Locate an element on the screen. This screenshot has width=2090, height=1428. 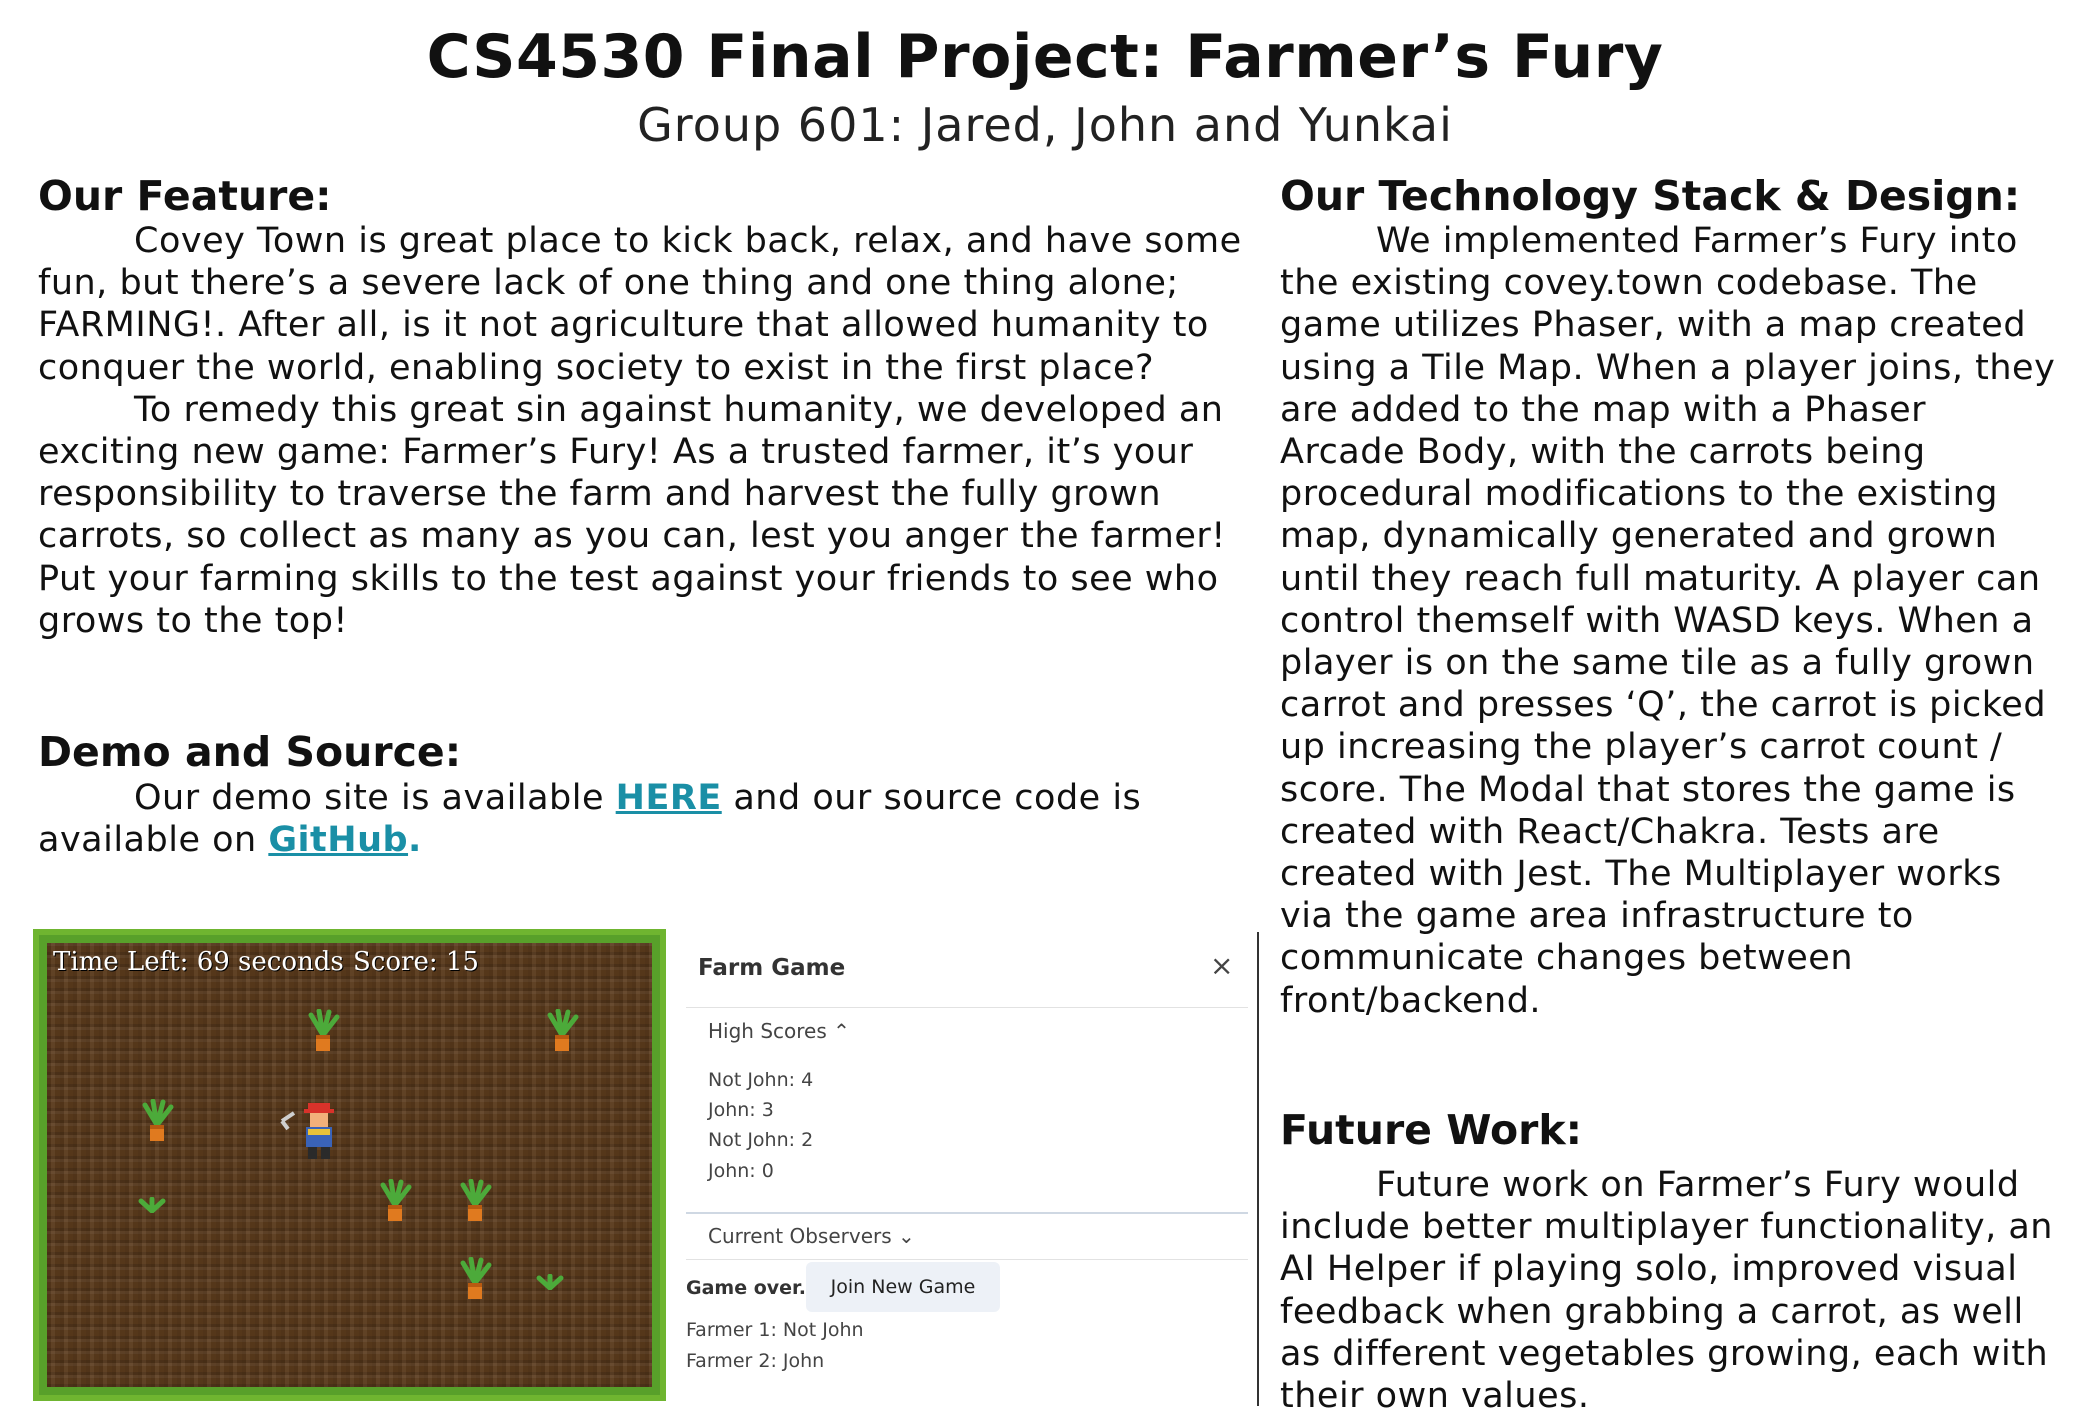
high-score-item: Not John: 2 is located at coordinates (761, 1140).